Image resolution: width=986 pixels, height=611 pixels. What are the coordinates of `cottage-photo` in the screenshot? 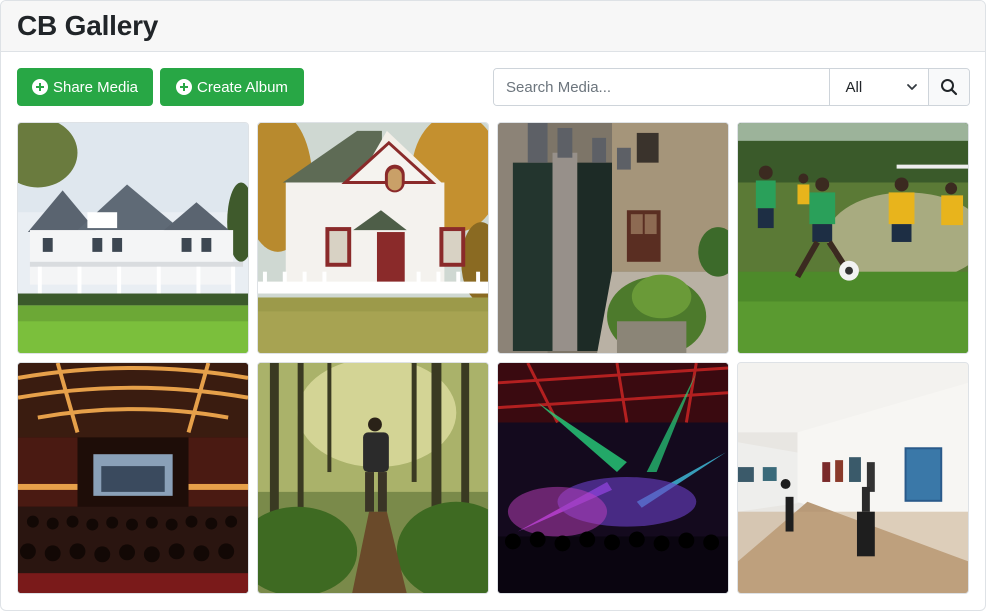 It's located at (373, 238).